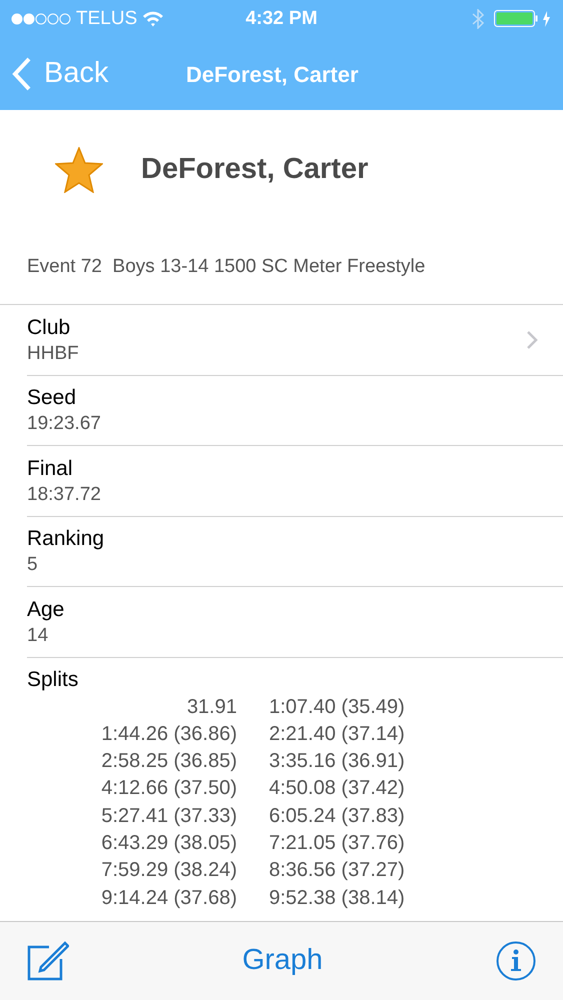  Describe the element at coordinates (516, 961) in the screenshot. I see `info-icon` at that location.